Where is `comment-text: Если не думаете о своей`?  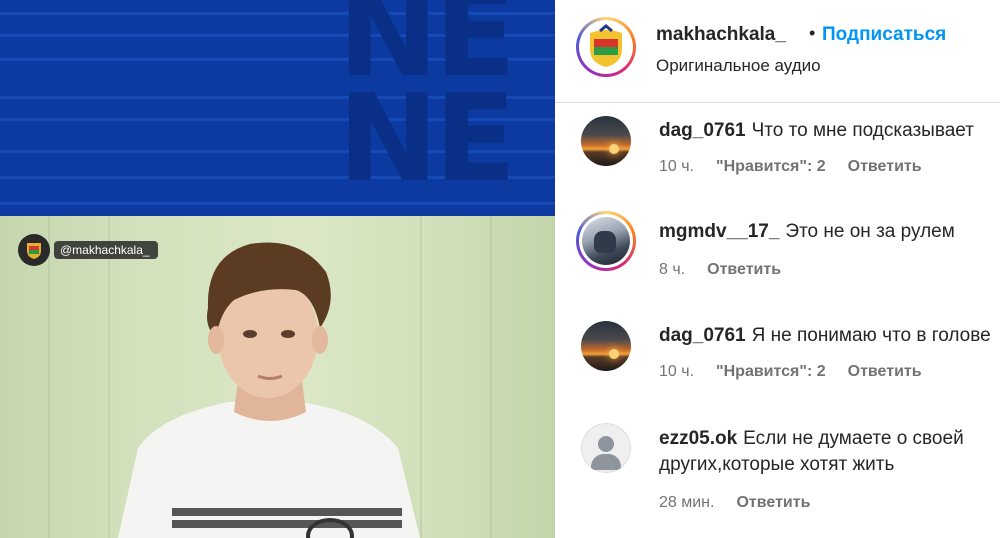 comment-text: Если не думаете о своей is located at coordinates (853, 438).